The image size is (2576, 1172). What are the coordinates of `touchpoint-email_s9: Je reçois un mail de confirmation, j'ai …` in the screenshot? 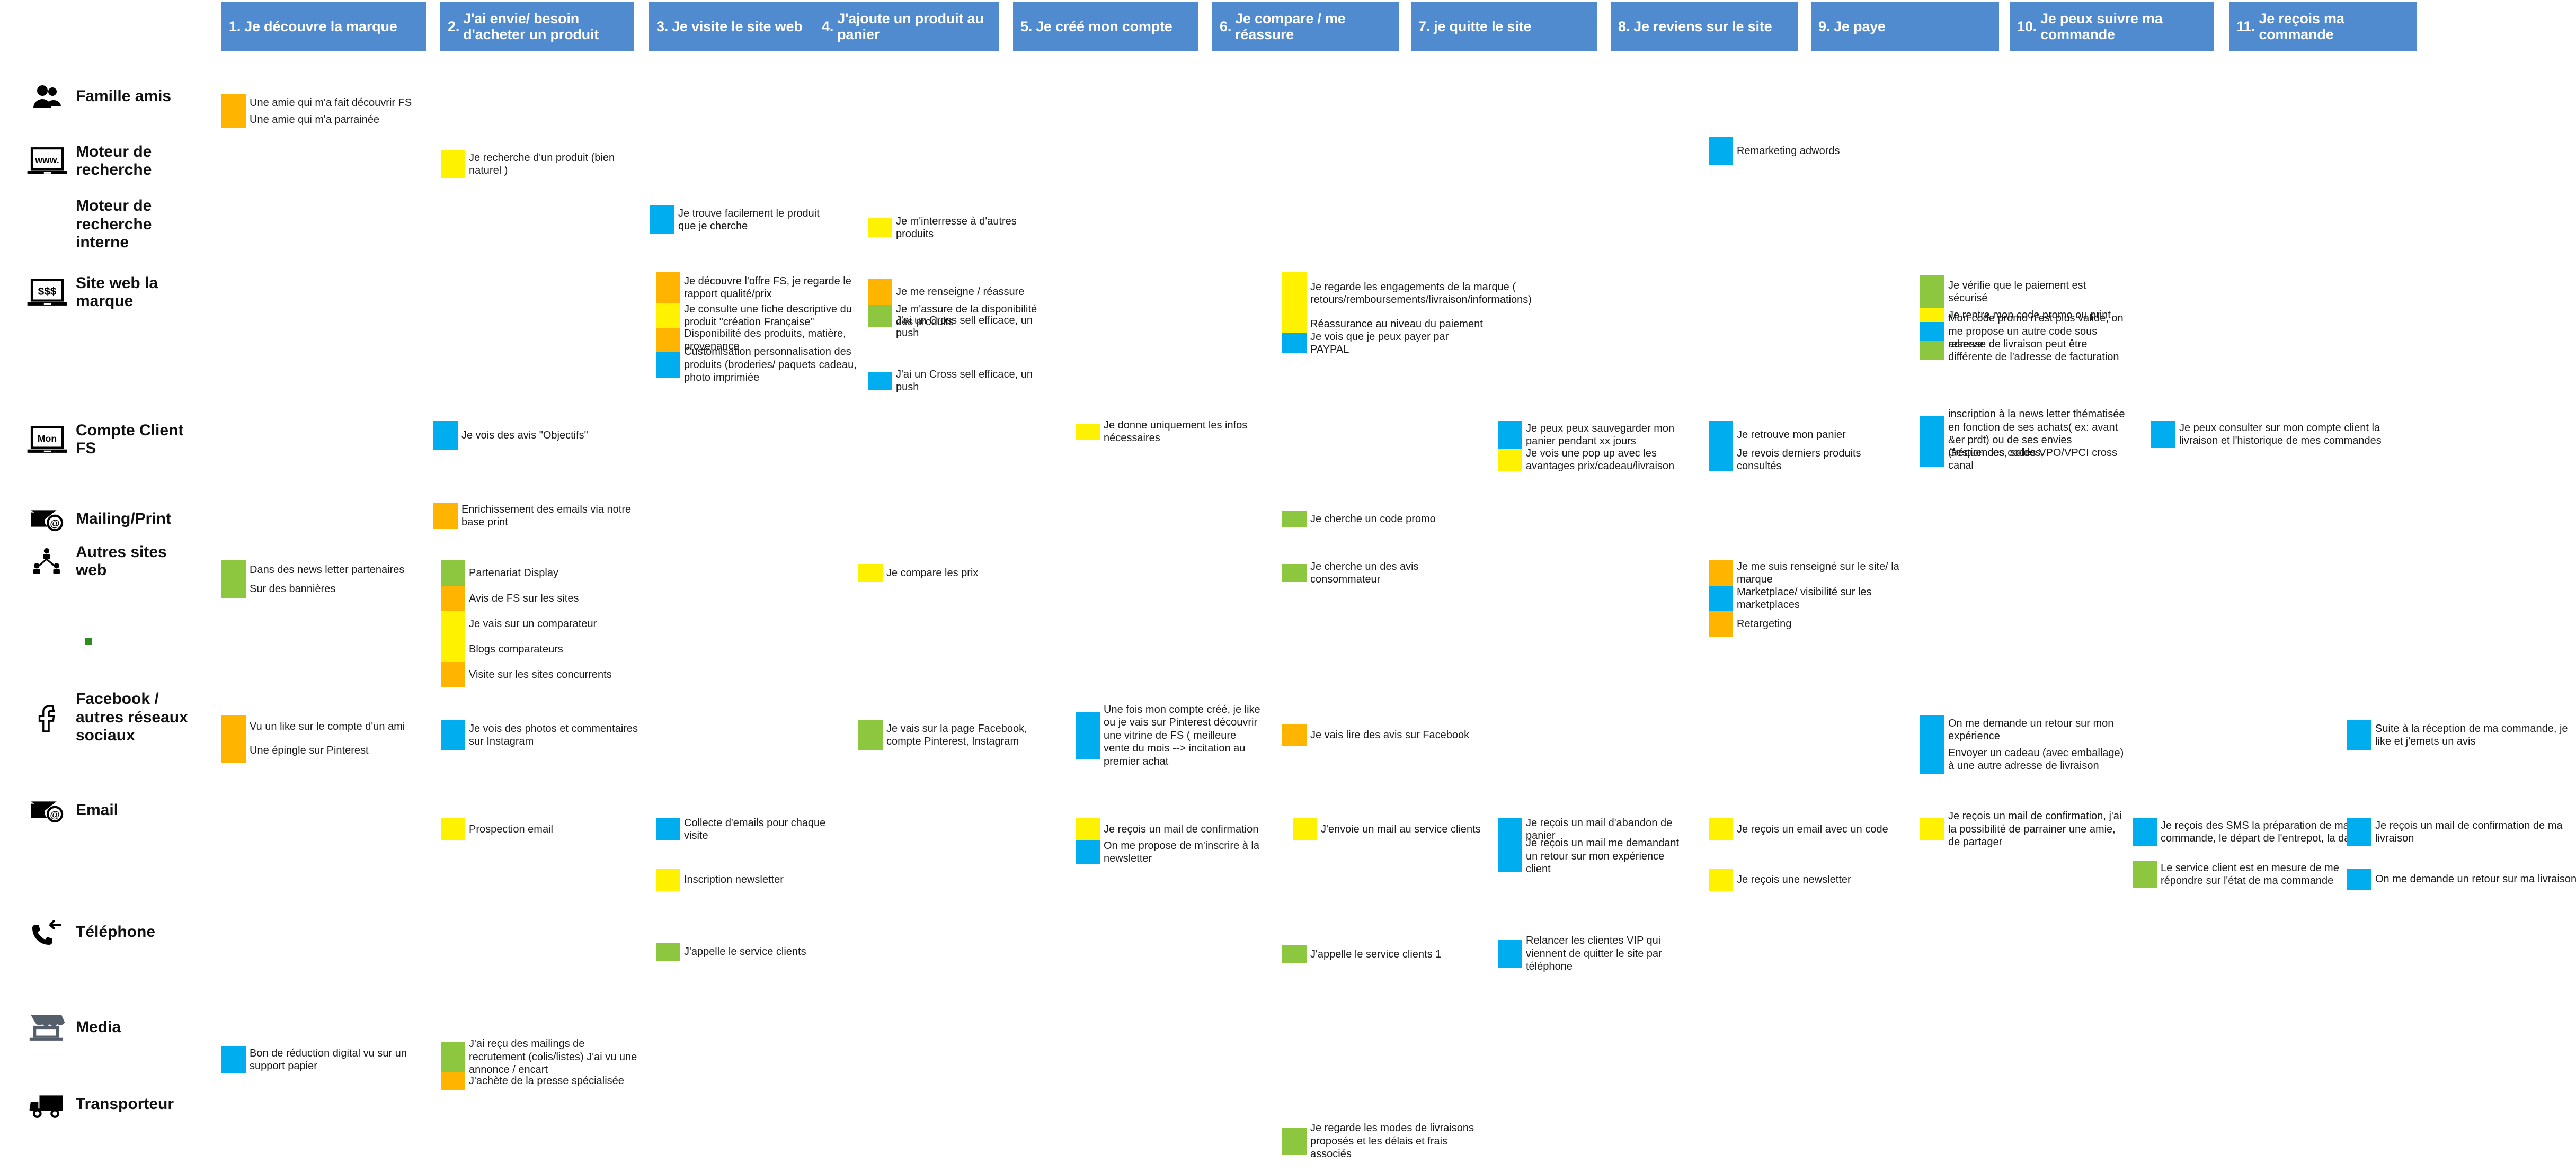 It's located at (2024, 829).